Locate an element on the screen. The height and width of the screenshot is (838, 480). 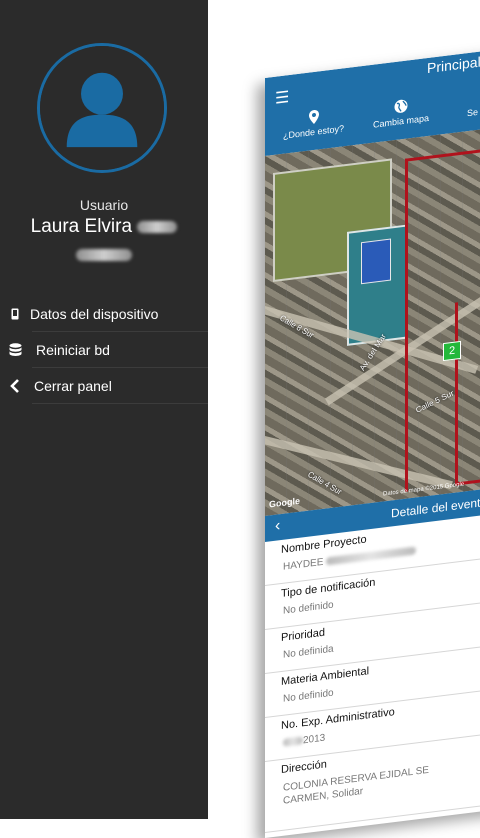
user-role: Usuario is located at coordinates (104, 205).